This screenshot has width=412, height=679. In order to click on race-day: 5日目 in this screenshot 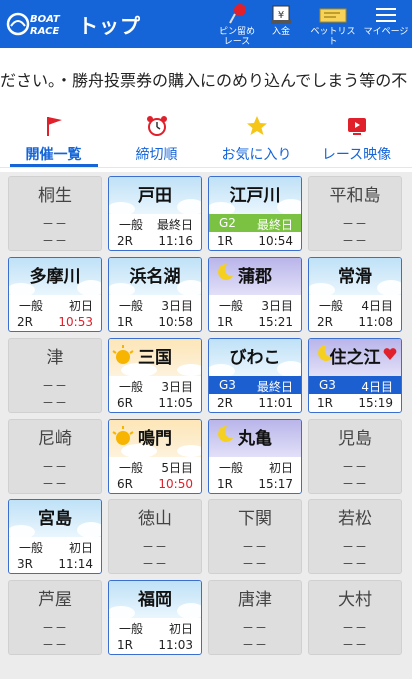, I will do `click(177, 468)`.